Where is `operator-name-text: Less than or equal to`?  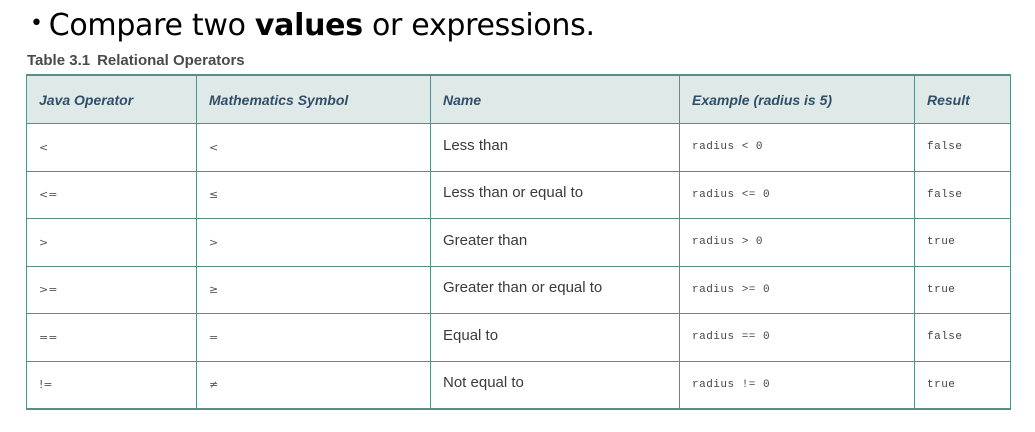 operator-name-text: Less than or equal to is located at coordinates (513, 193).